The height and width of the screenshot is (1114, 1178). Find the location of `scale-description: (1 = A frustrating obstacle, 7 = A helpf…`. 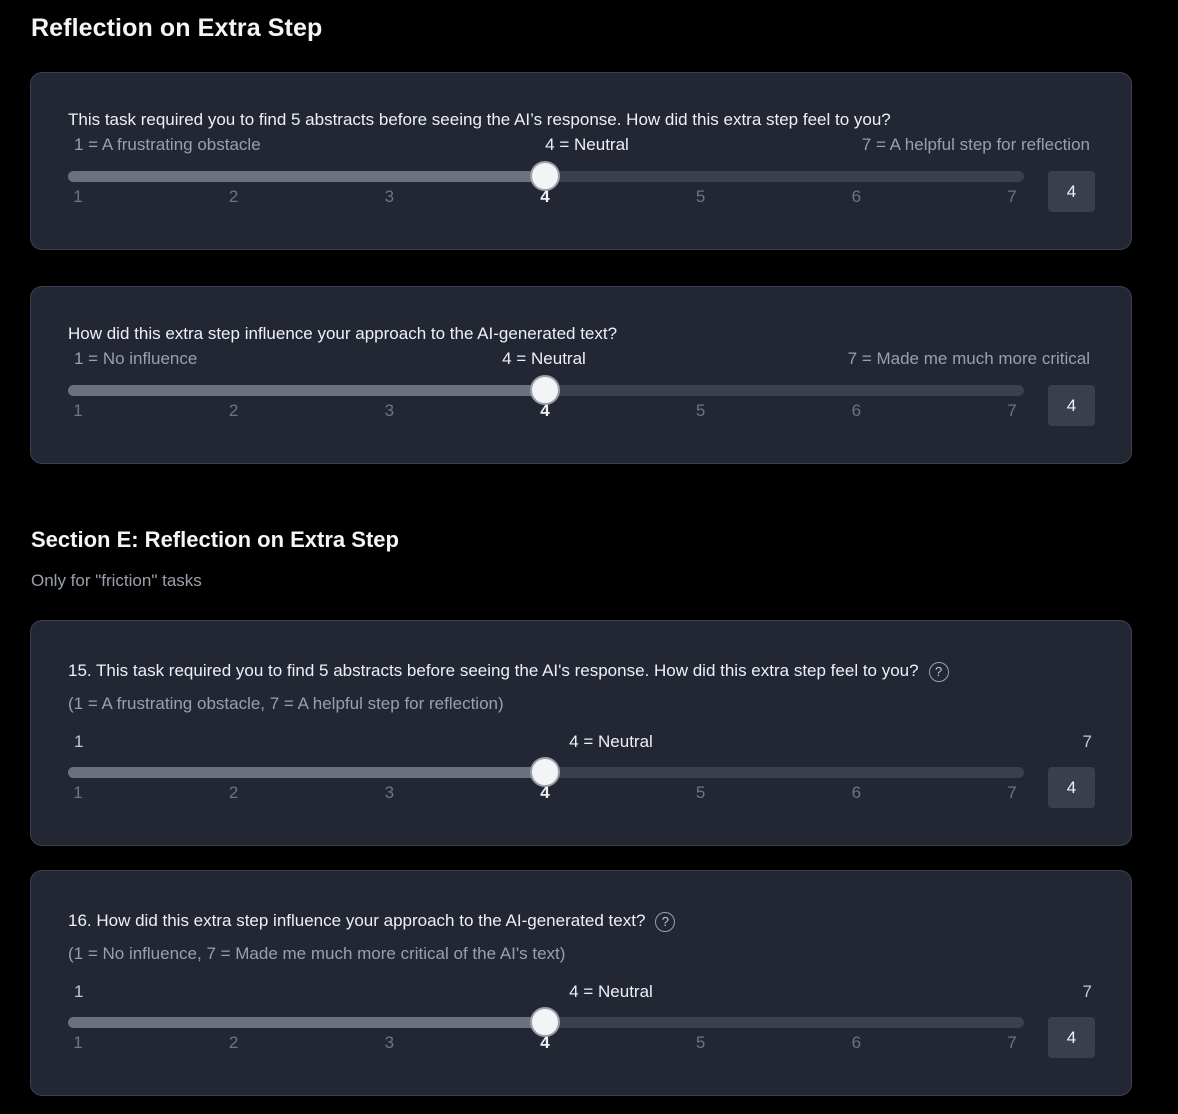

scale-description: (1 = A frustrating obstacle, 7 = A helpf… is located at coordinates (286, 703).